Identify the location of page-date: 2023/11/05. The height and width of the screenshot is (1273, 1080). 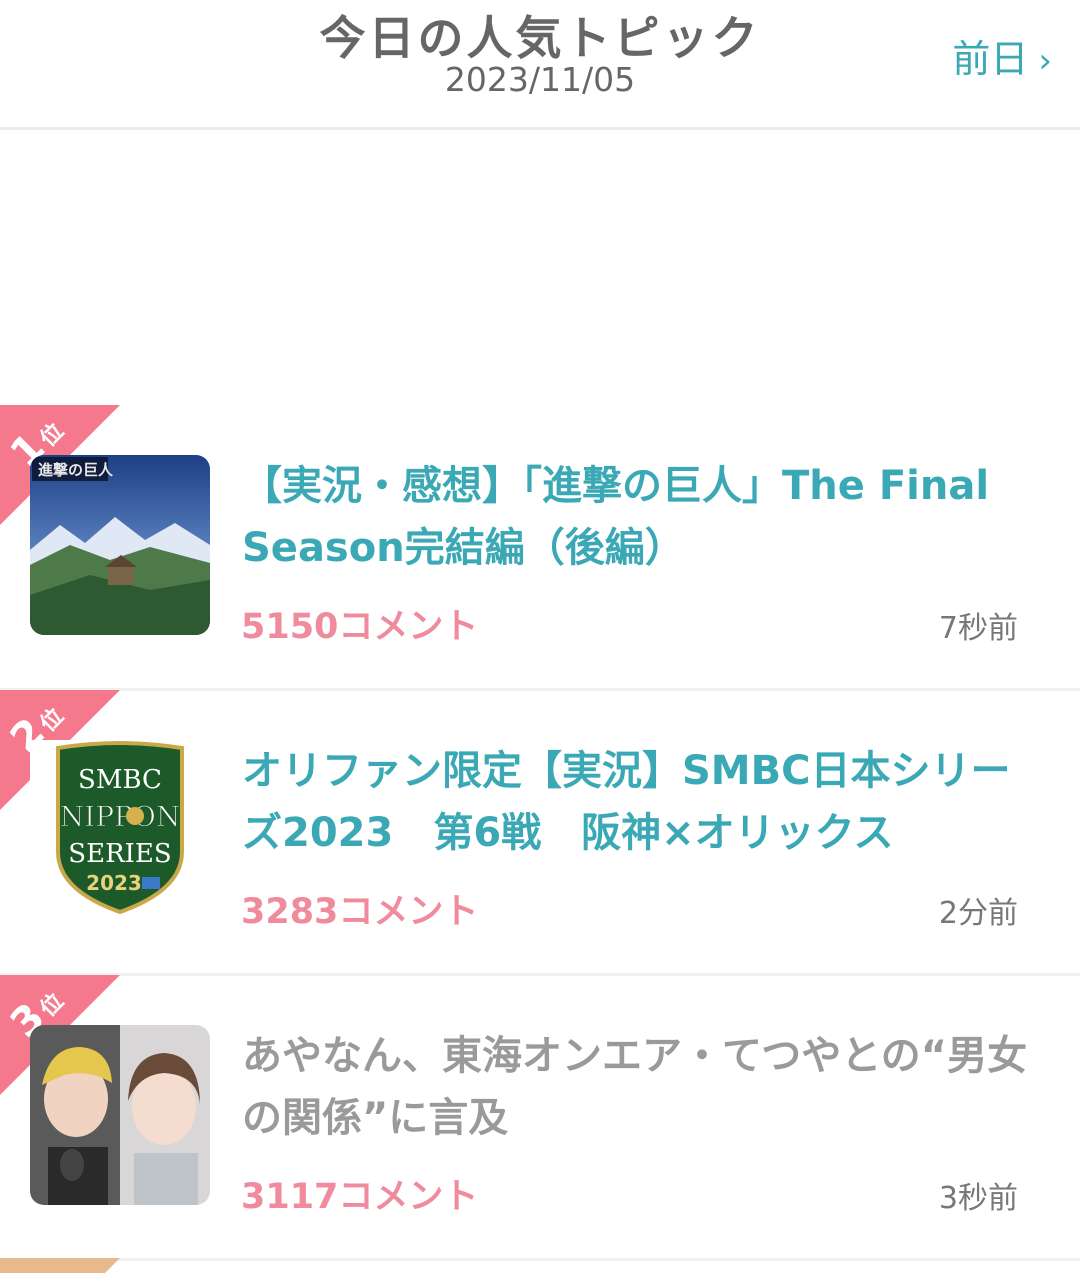
(540, 79).